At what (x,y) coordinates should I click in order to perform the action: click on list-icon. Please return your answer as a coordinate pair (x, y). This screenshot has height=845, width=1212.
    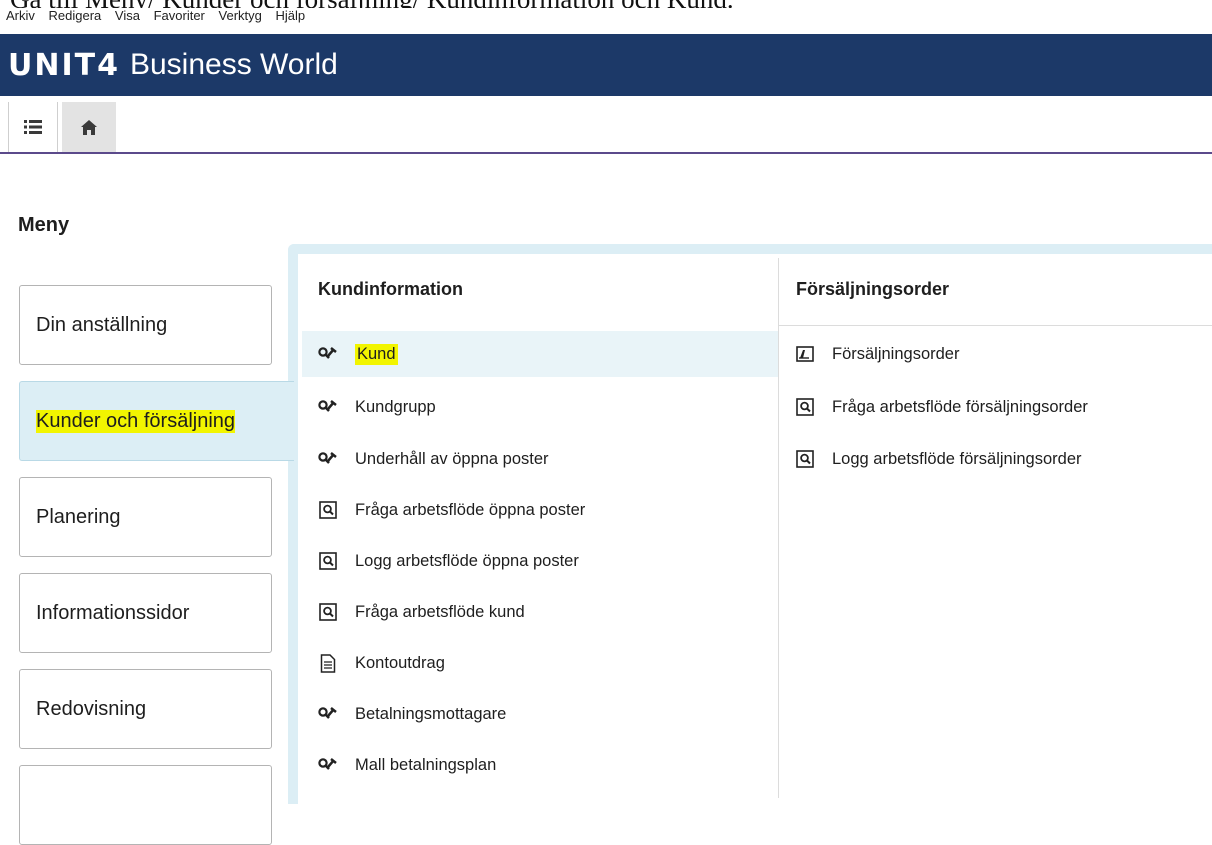
    Looking at the image, I should click on (33, 127).